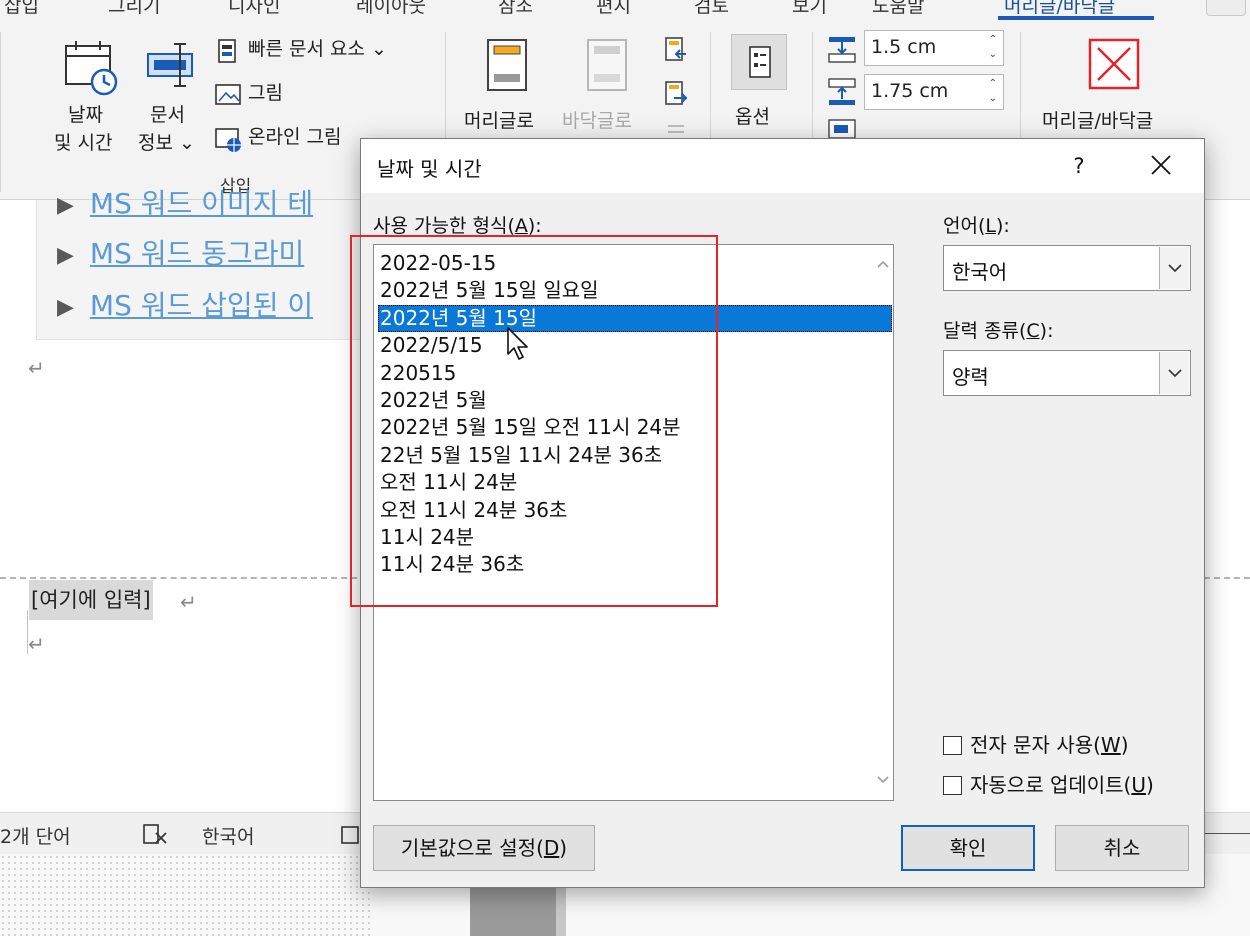 This screenshot has width=1250, height=936. Describe the element at coordinates (904, 47) in the screenshot. I see `header-from-top-value: 1.5 cm` at that location.